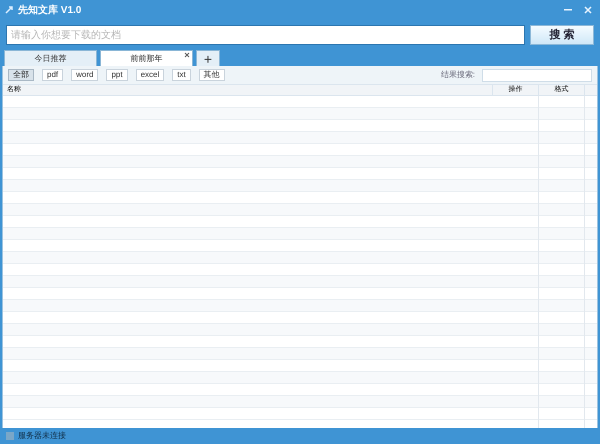 This screenshot has height=444, width=600. What do you see at coordinates (265, 35) in the screenshot?
I see `search-field: 请输入你想要下载的文档` at bounding box center [265, 35].